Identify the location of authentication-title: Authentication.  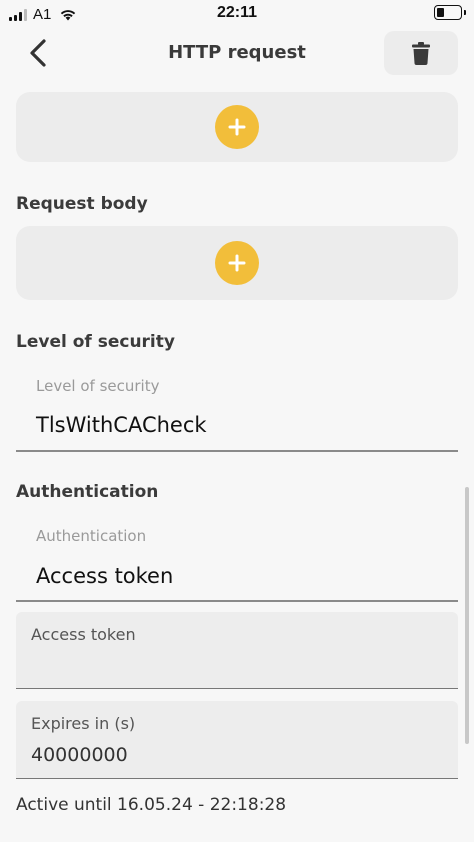
(87, 492).